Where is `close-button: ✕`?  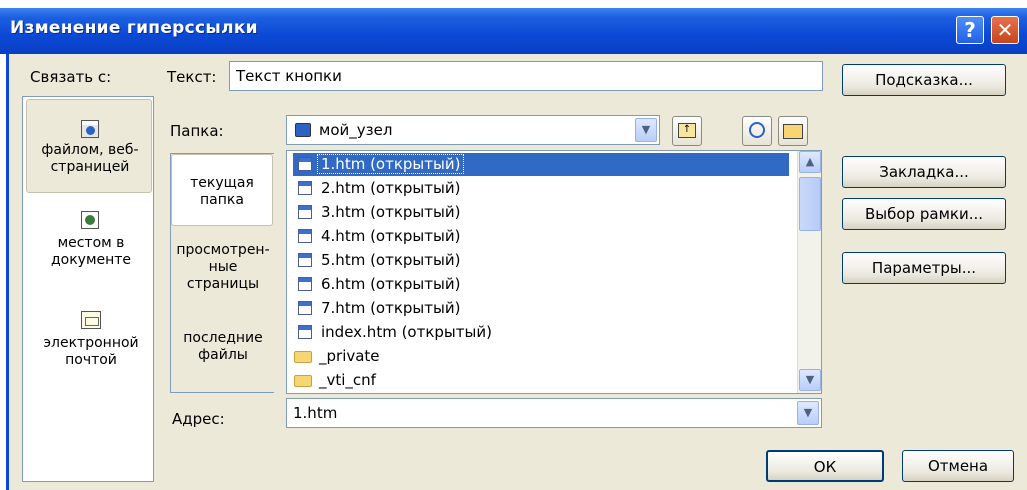
close-button: ✕ is located at coordinates (1005, 30).